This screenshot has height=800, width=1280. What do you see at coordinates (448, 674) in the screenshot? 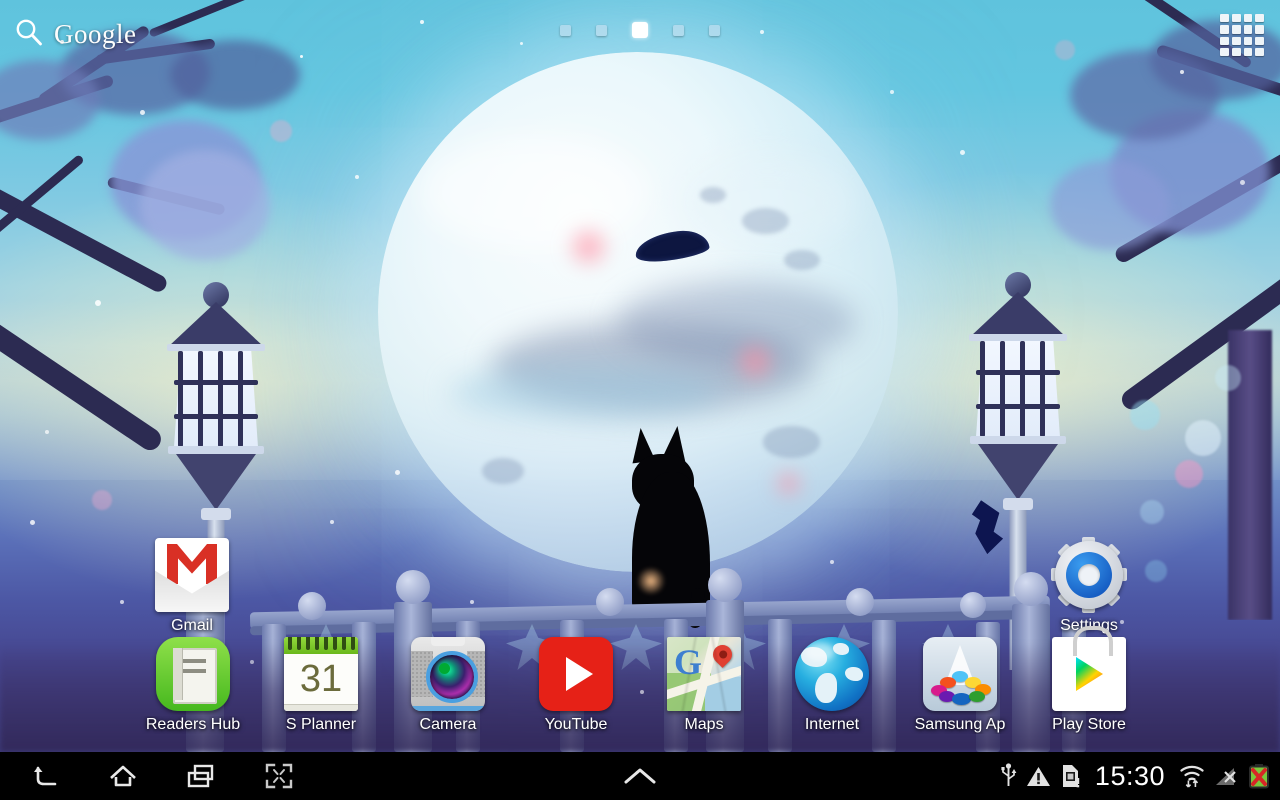
I see `camera-icon` at bounding box center [448, 674].